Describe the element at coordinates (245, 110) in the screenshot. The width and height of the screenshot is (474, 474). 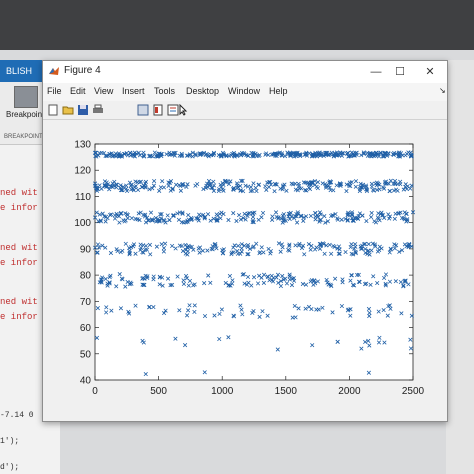
I see `figure-toolbar` at that location.